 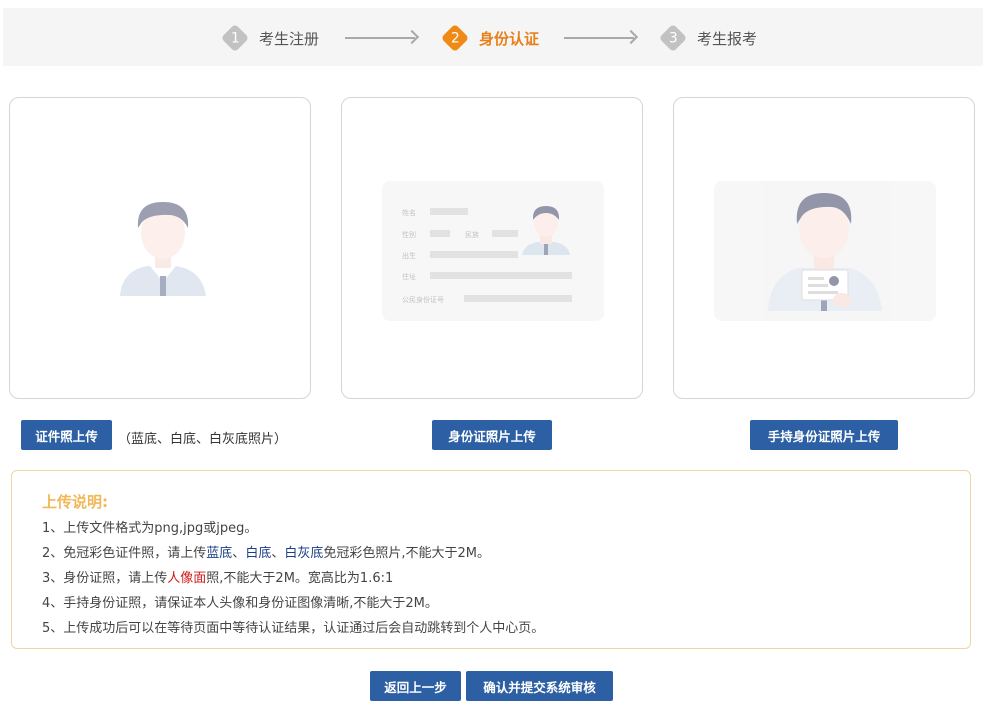 I want to click on submit-review-button: 确认并提交系统审核, so click(x=539, y=686).